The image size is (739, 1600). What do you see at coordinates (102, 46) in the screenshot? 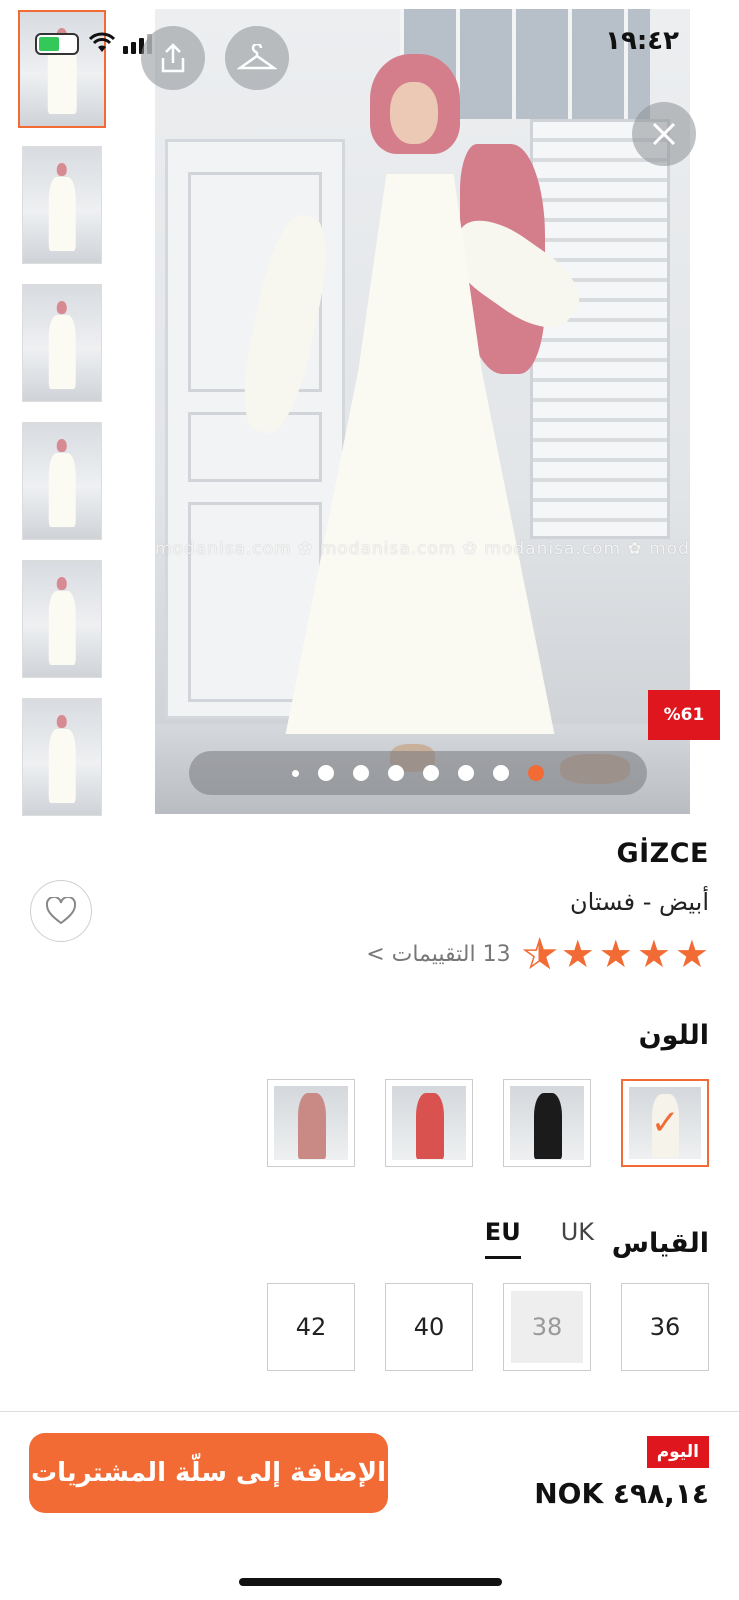
I see `wifi-icon` at bounding box center [102, 46].